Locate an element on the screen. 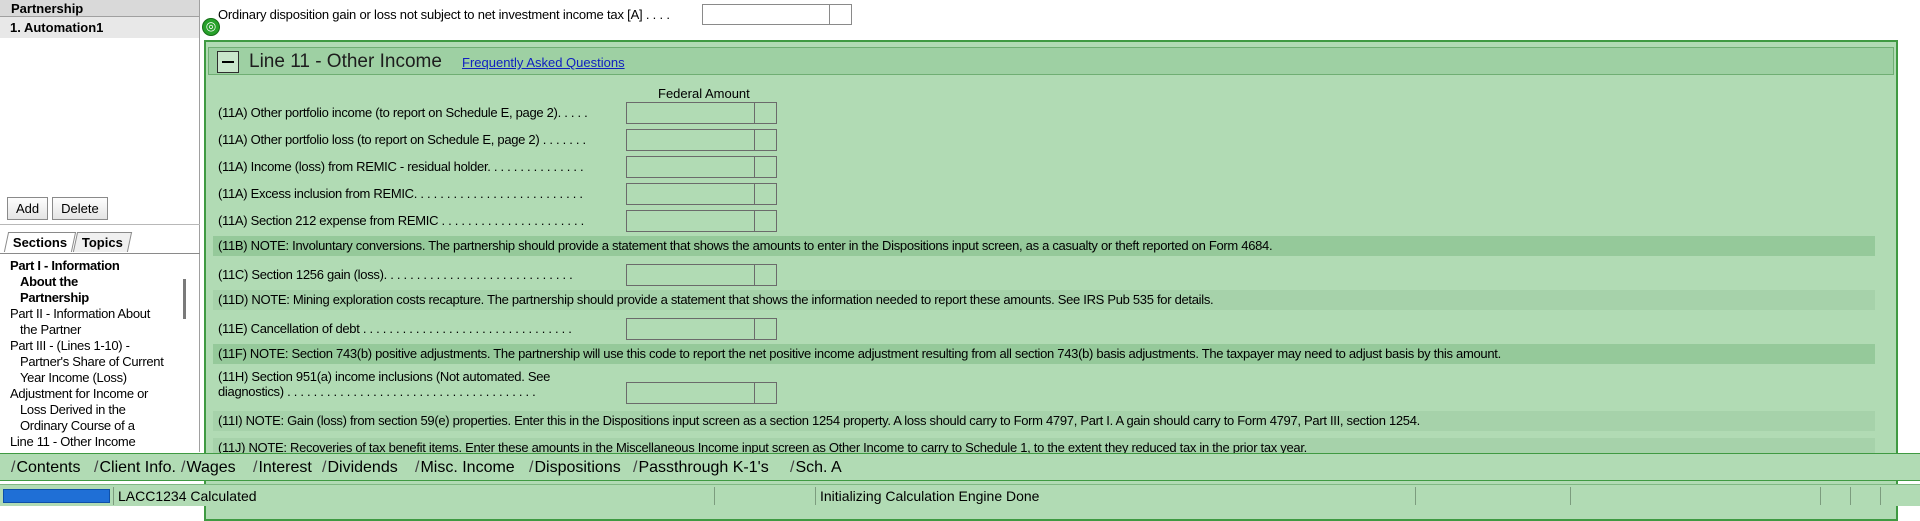  bottom-tab: Passthrough K-1's is located at coordinates (701, 468).